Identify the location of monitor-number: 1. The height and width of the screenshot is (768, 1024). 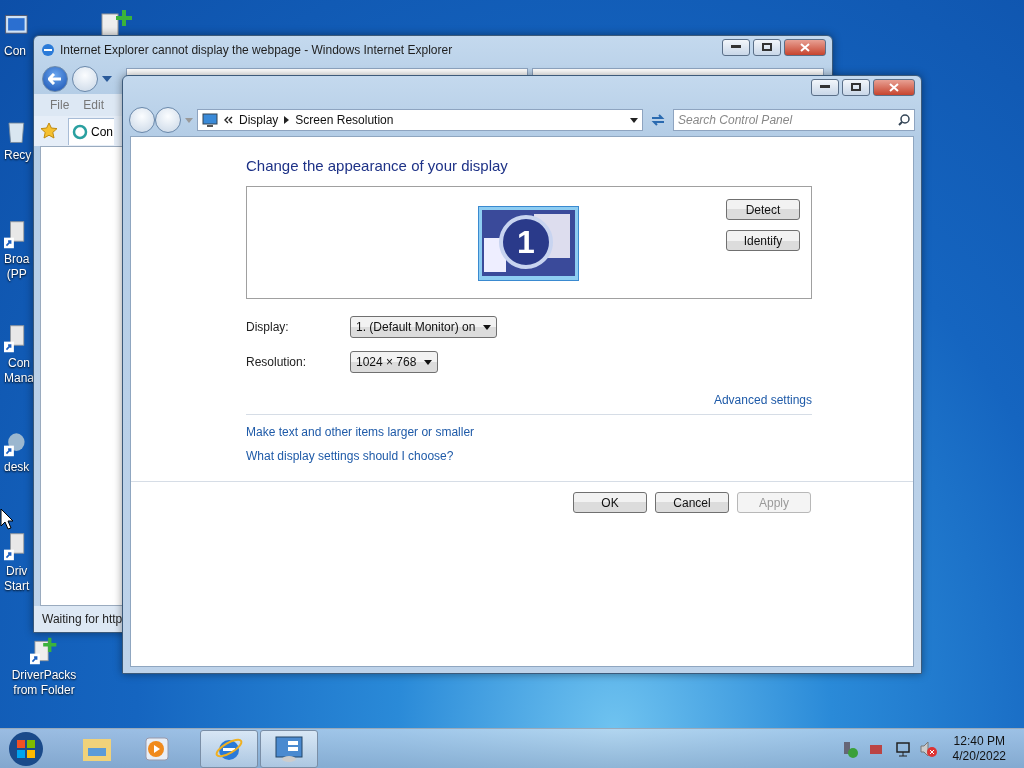
(526, 242).